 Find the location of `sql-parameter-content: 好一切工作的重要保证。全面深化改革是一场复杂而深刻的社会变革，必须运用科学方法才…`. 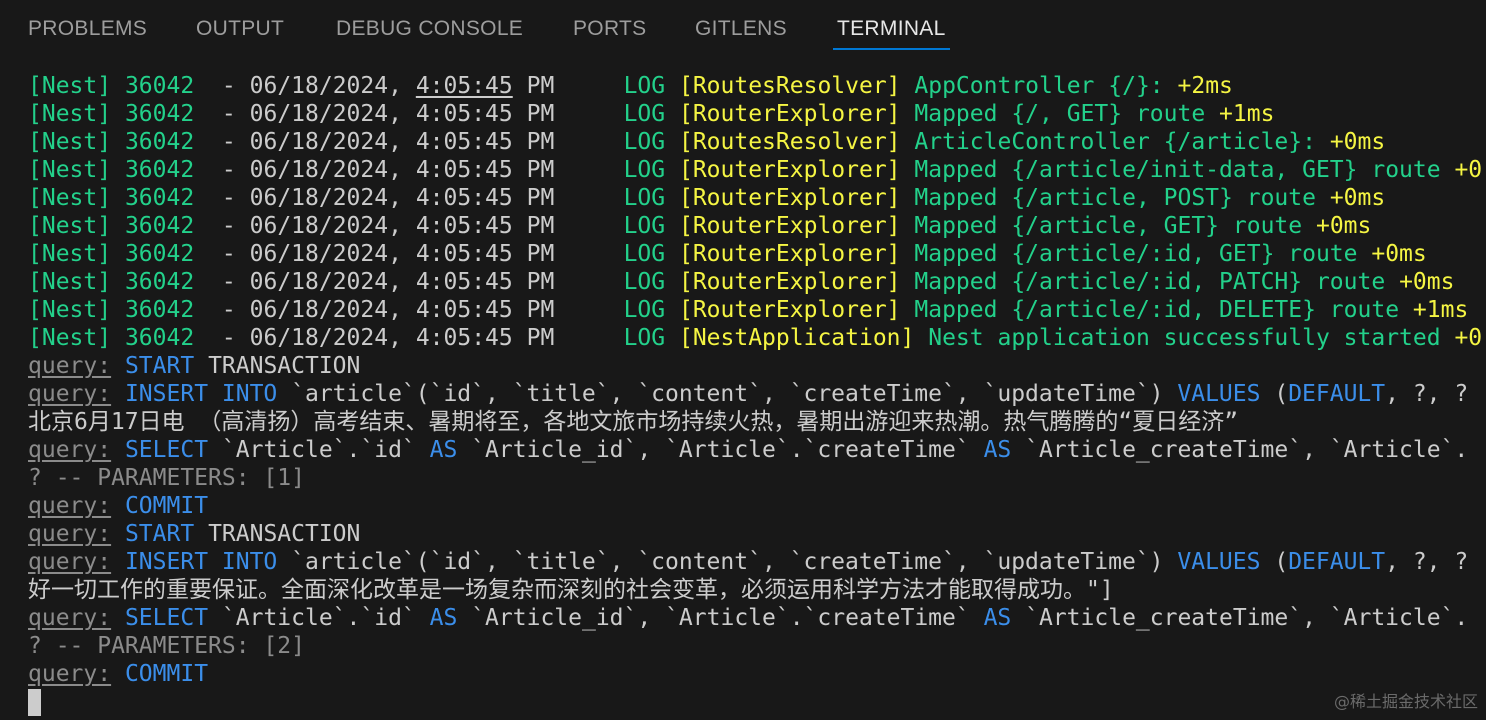

sql-parameter-content: 好一切工作的重要保证。全面深化改革是一场复杂而深刻的社会变革，必须运用科学方法才… is located at coordinates (571, 590).